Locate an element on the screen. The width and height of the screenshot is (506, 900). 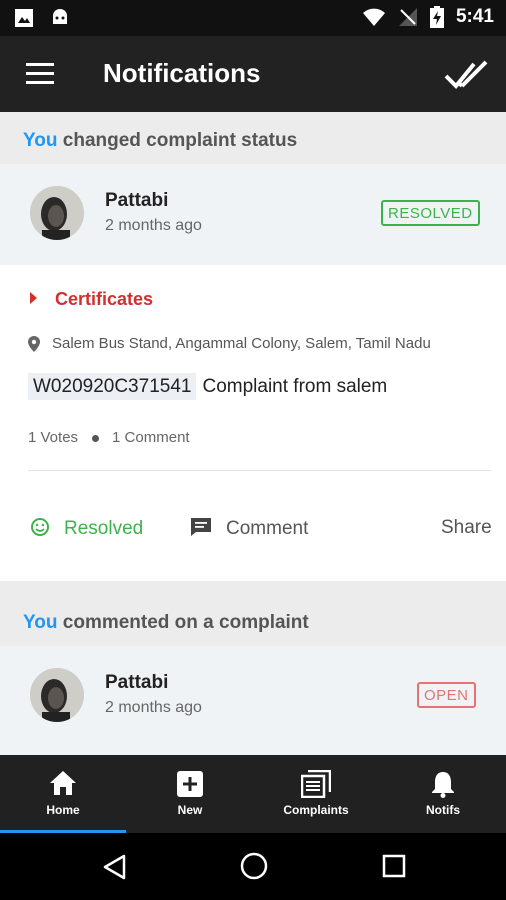
complaint-title-line: W020920C371541 Complaint from salem is located at coordinates (208, 386).